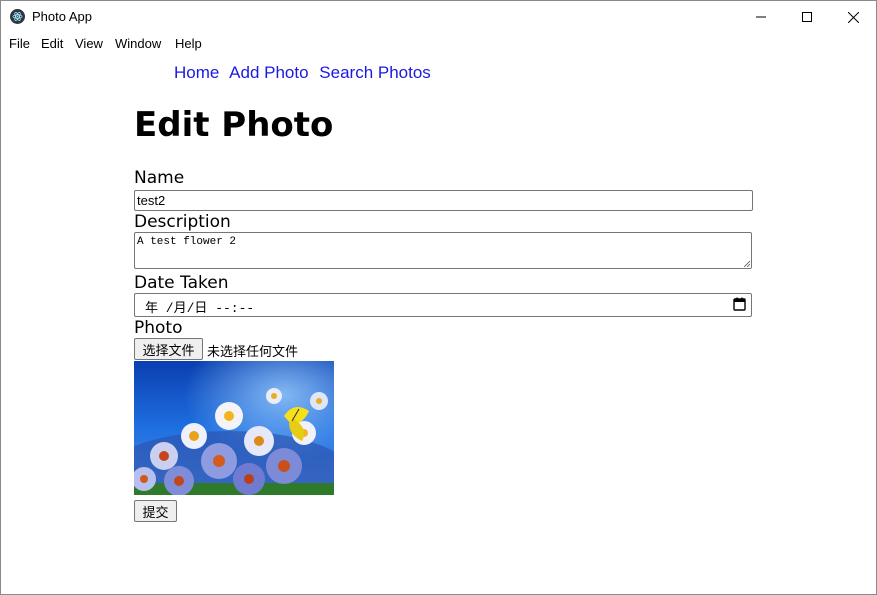 This screenshot has width=877, height=595. What do you see at coordinates (443, 250) in the screenshot?
I see `description-textarea: A test flower 2` at bounding box center [443, 250].